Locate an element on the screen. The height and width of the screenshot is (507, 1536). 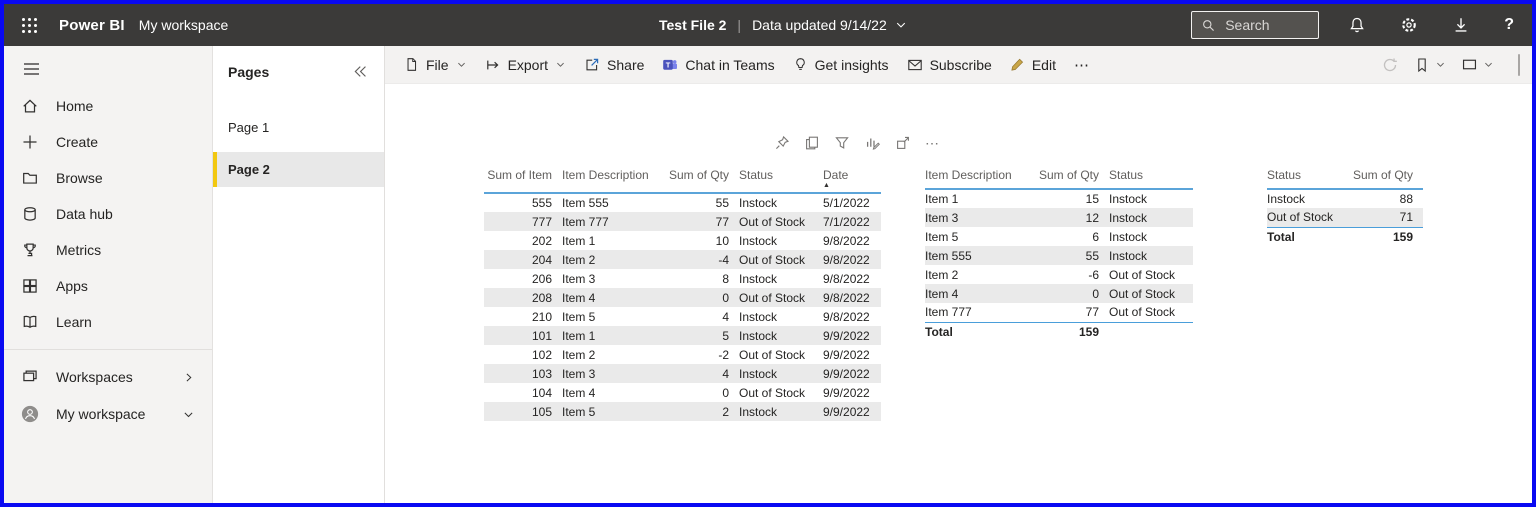
sidebar-item-metrics: Metrics is located at coordinates (108, 250).